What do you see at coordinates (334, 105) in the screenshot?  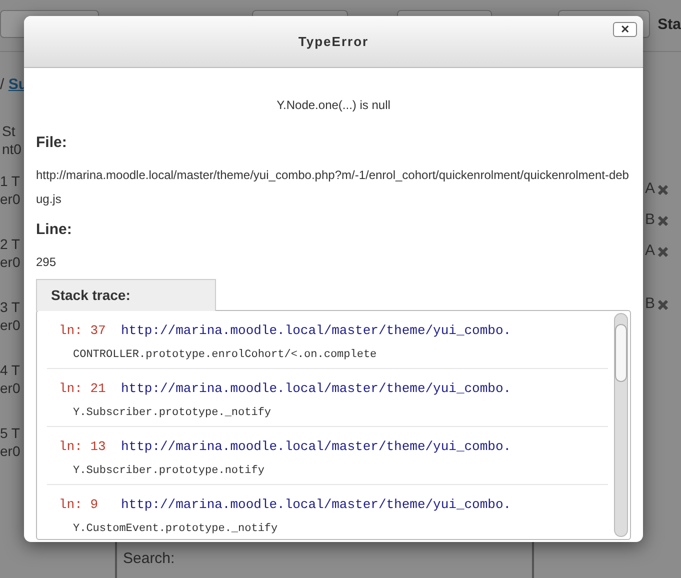 I see `error-message: Y.Node.one(...) is null` at bounding box center [334, 105].